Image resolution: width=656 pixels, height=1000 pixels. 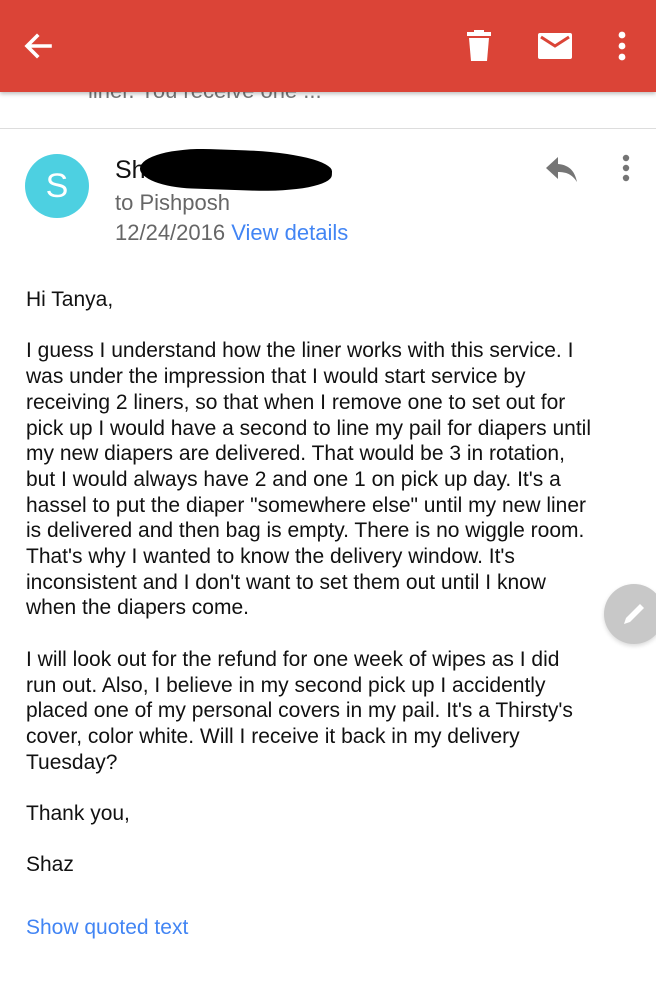 I want to click on message-date: 12/24/2016, so click(x=170, y=232).